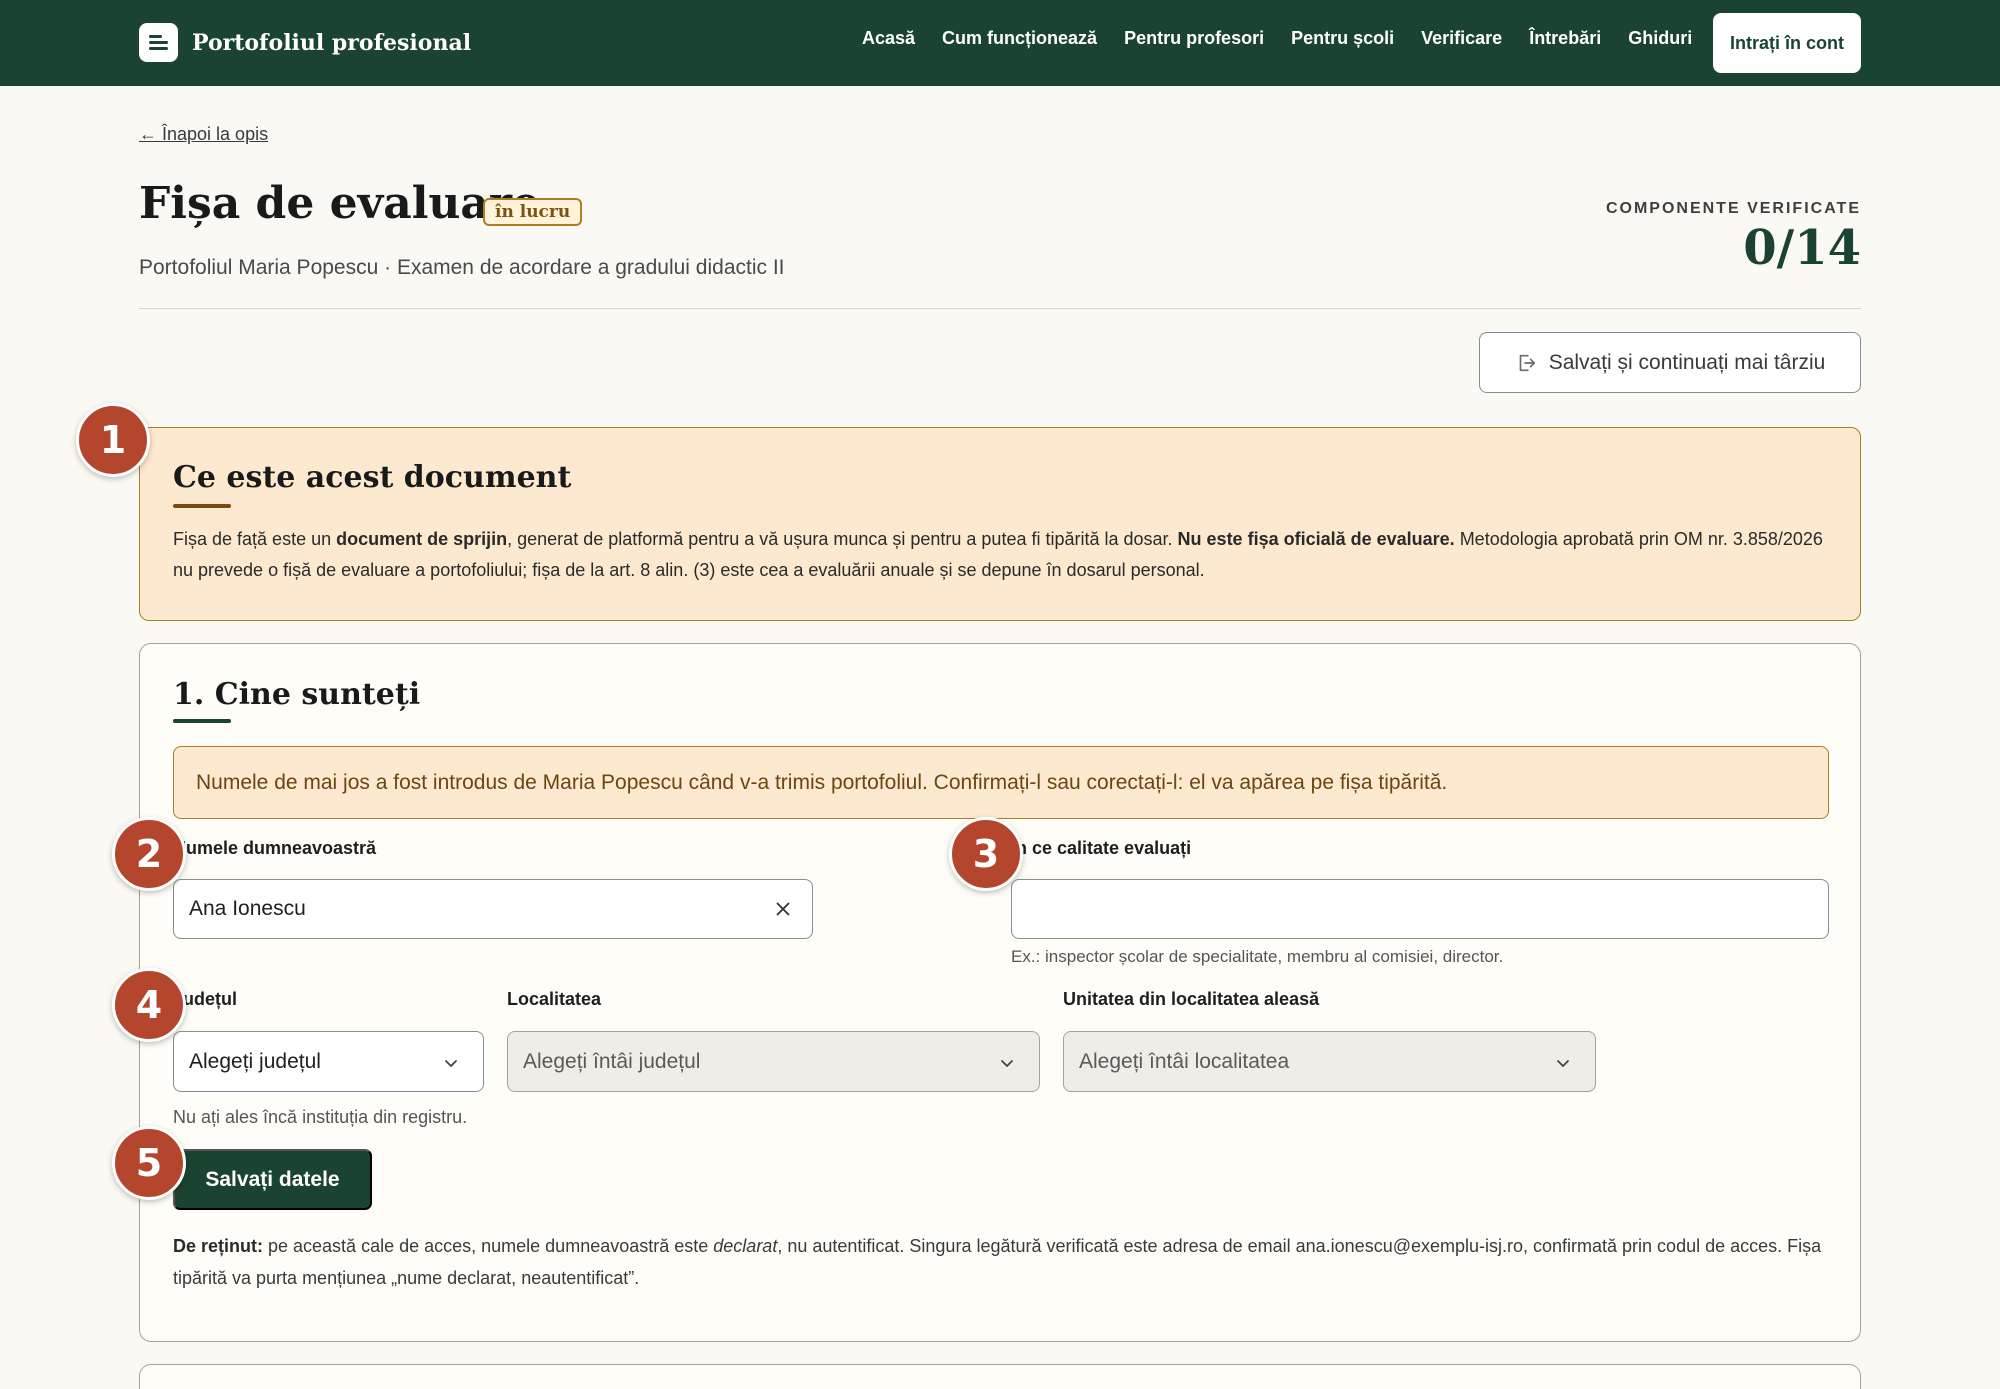  I want to click on name-label: Numele dumneavoastră, so click(275, 848).